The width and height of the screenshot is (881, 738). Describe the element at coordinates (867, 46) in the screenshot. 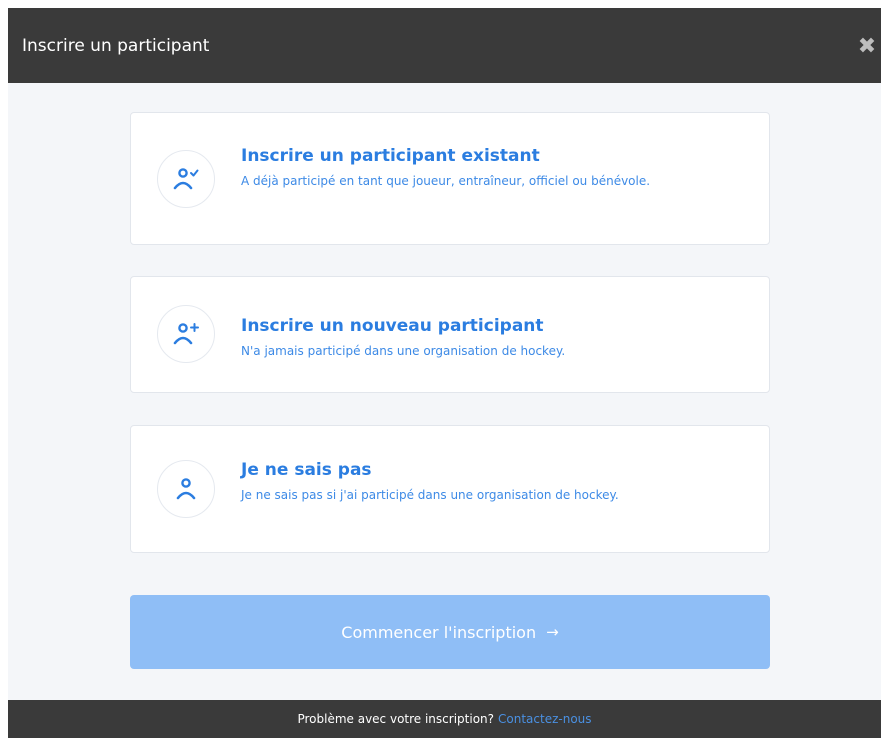

I see `close-icon: ✖` at that location.